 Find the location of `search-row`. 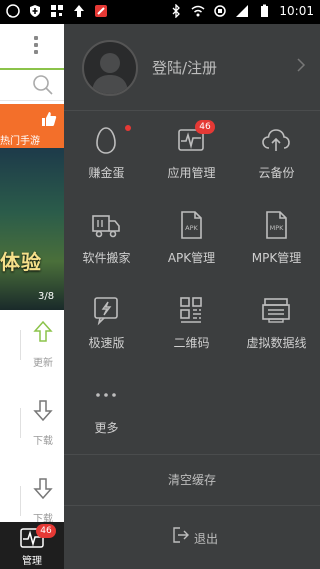

search-row is located at coordinates (32, 85).